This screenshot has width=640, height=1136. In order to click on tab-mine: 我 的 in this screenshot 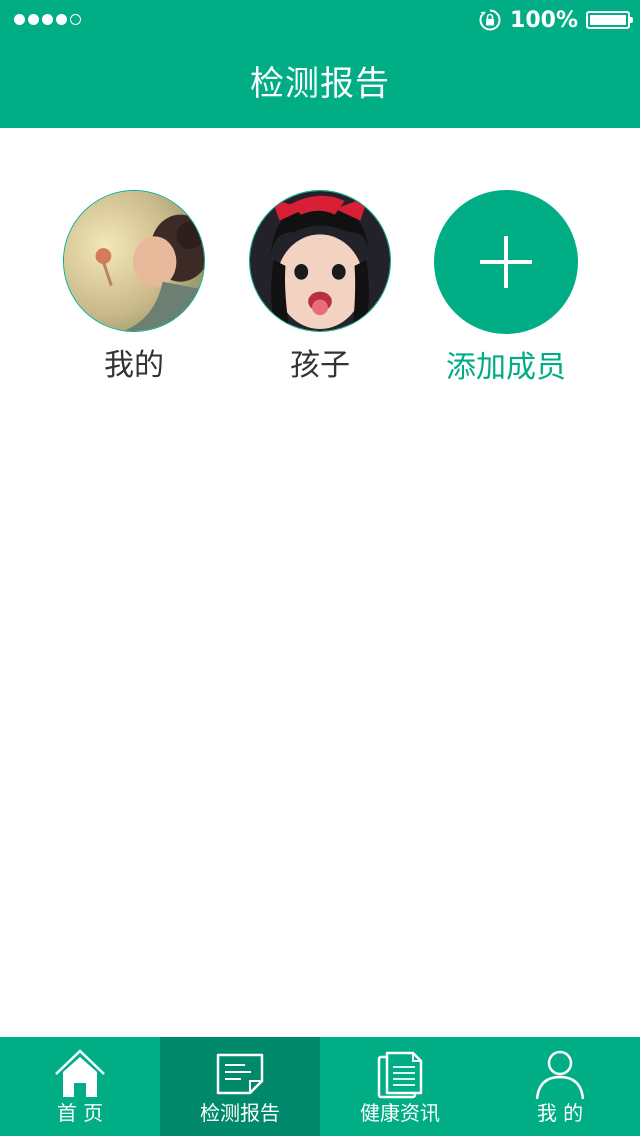, I will do `click(560, 1086)`.